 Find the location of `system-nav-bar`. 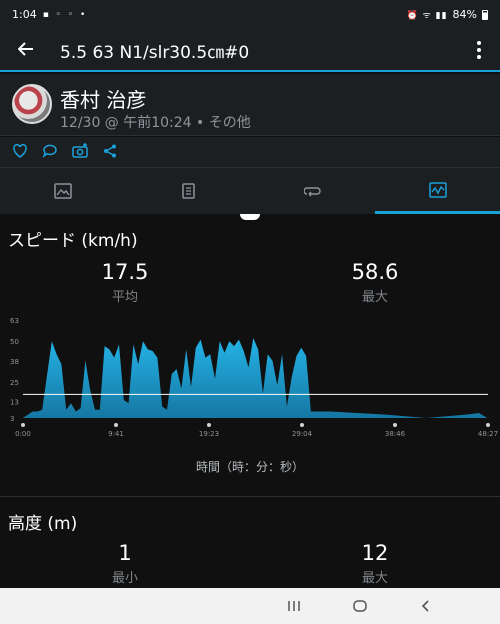

system-nav-bar is located at coordinates (250, 606).